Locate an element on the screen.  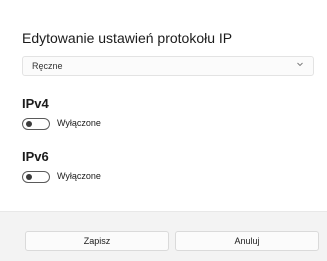
cancel-button: Anuluj is located at coordinates (247, 241).